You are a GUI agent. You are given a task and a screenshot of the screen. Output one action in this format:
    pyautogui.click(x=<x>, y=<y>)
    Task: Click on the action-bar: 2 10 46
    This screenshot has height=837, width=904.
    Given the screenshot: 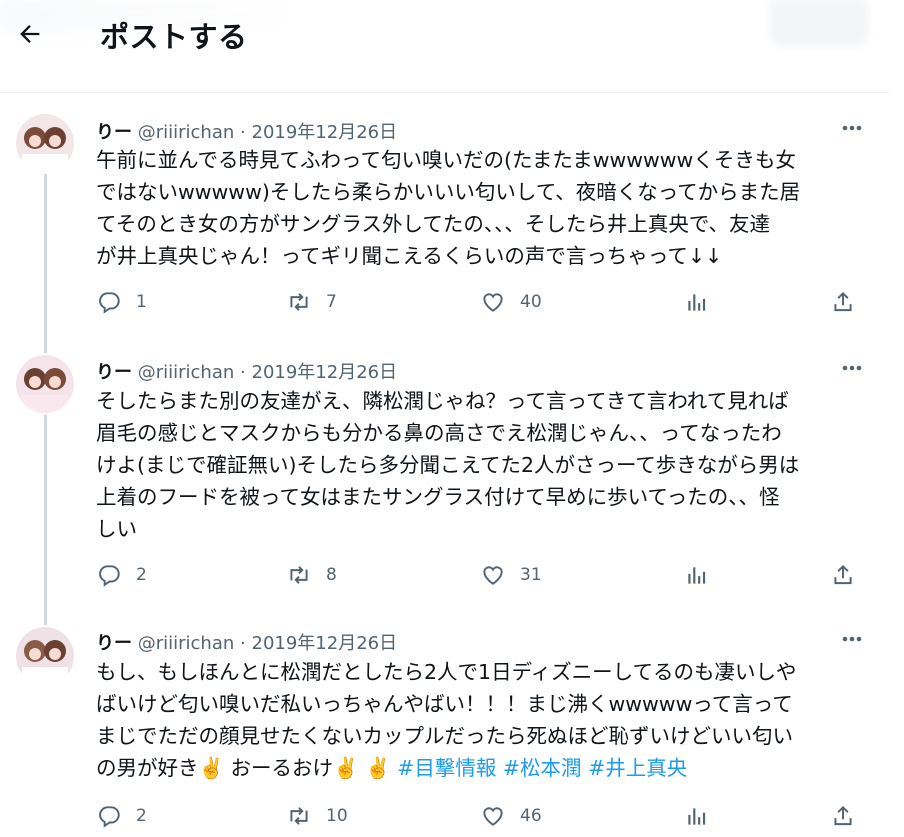 What is the action you would take?
    pyautogui.click(x=481, y=816)
    